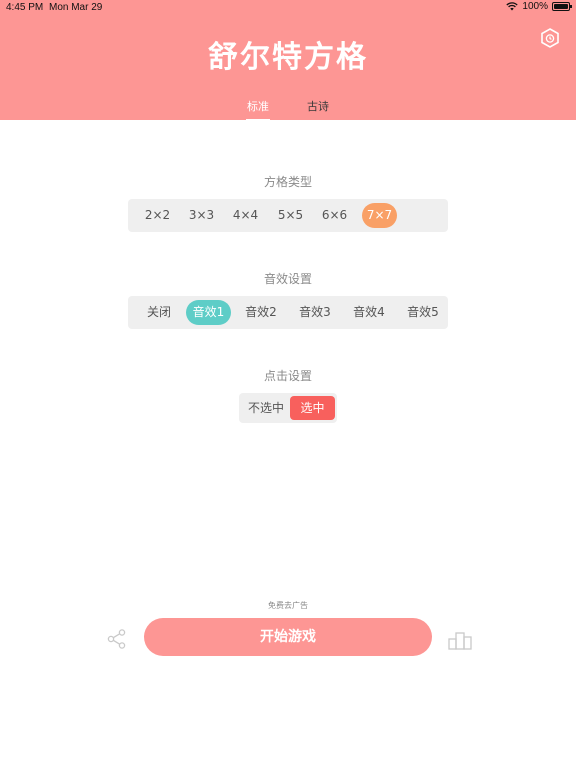 Image resolution: width=576 pixels, height=768 pixels. I want to click on grid-option-2x2: 2×2, so click(157, 215).